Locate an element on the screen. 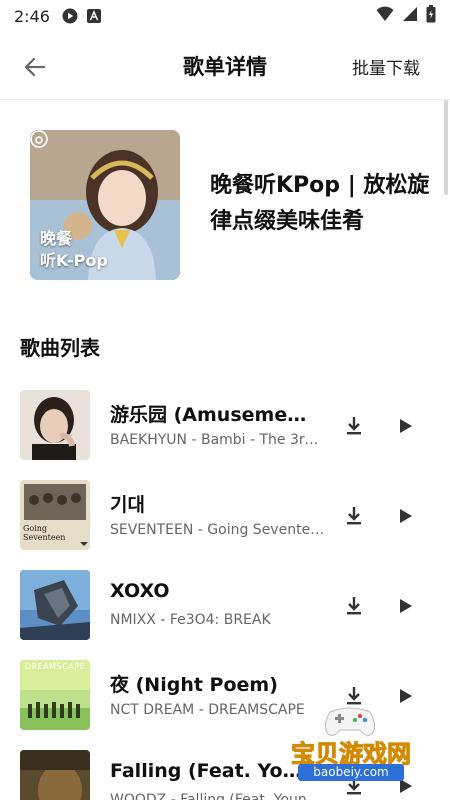 The image size is (450, 800). thumb-text: Going Seventeen is located at coordinates (44, 533).